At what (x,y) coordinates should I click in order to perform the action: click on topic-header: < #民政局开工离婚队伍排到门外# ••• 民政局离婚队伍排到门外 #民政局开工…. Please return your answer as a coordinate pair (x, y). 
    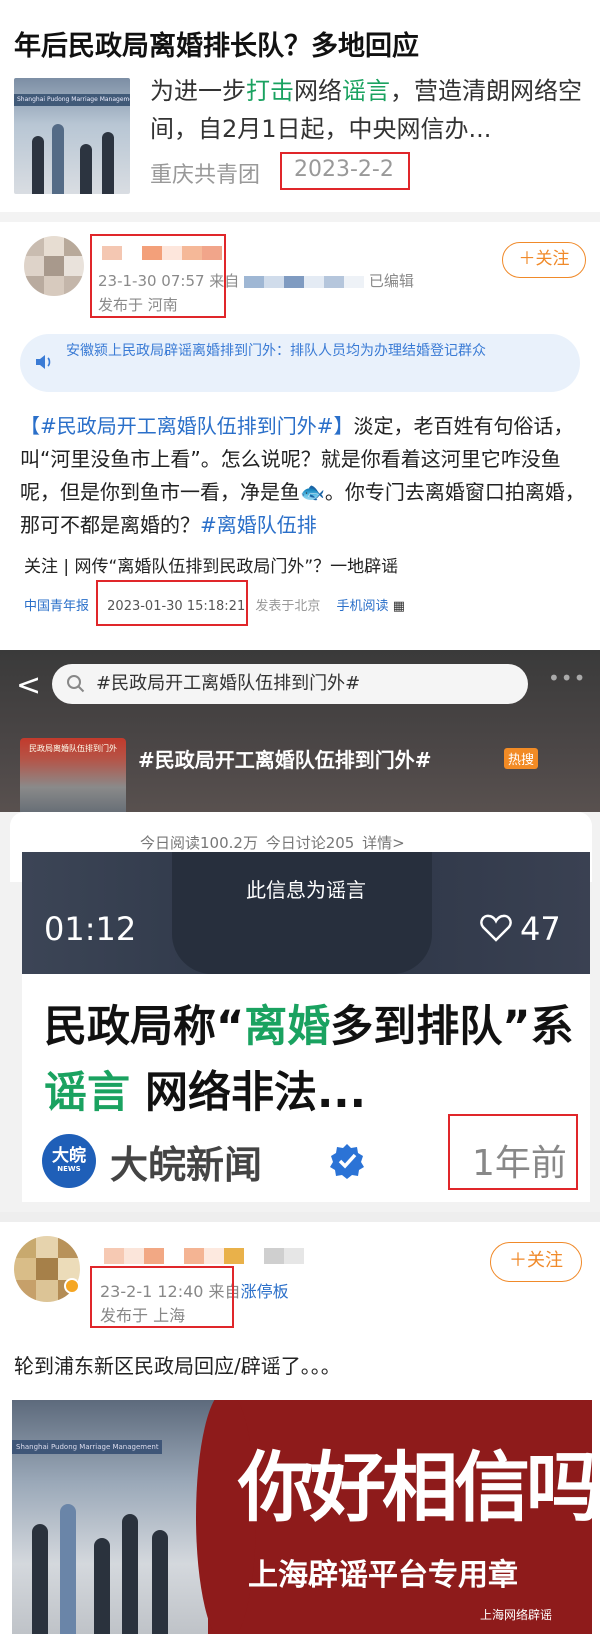
    Looking at the image, I should click on (300, 735).